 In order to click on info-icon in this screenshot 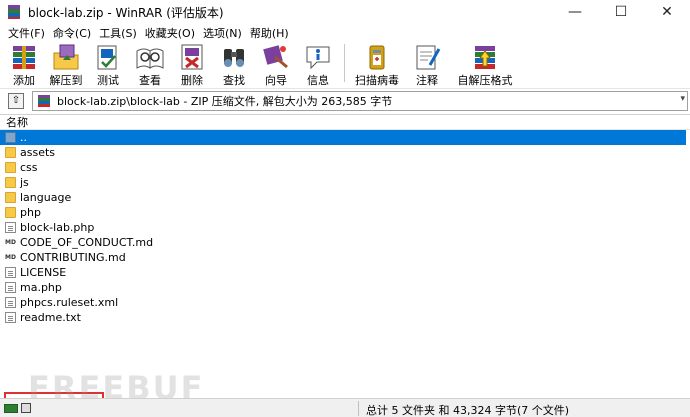, I will do `click(318, 57)`.